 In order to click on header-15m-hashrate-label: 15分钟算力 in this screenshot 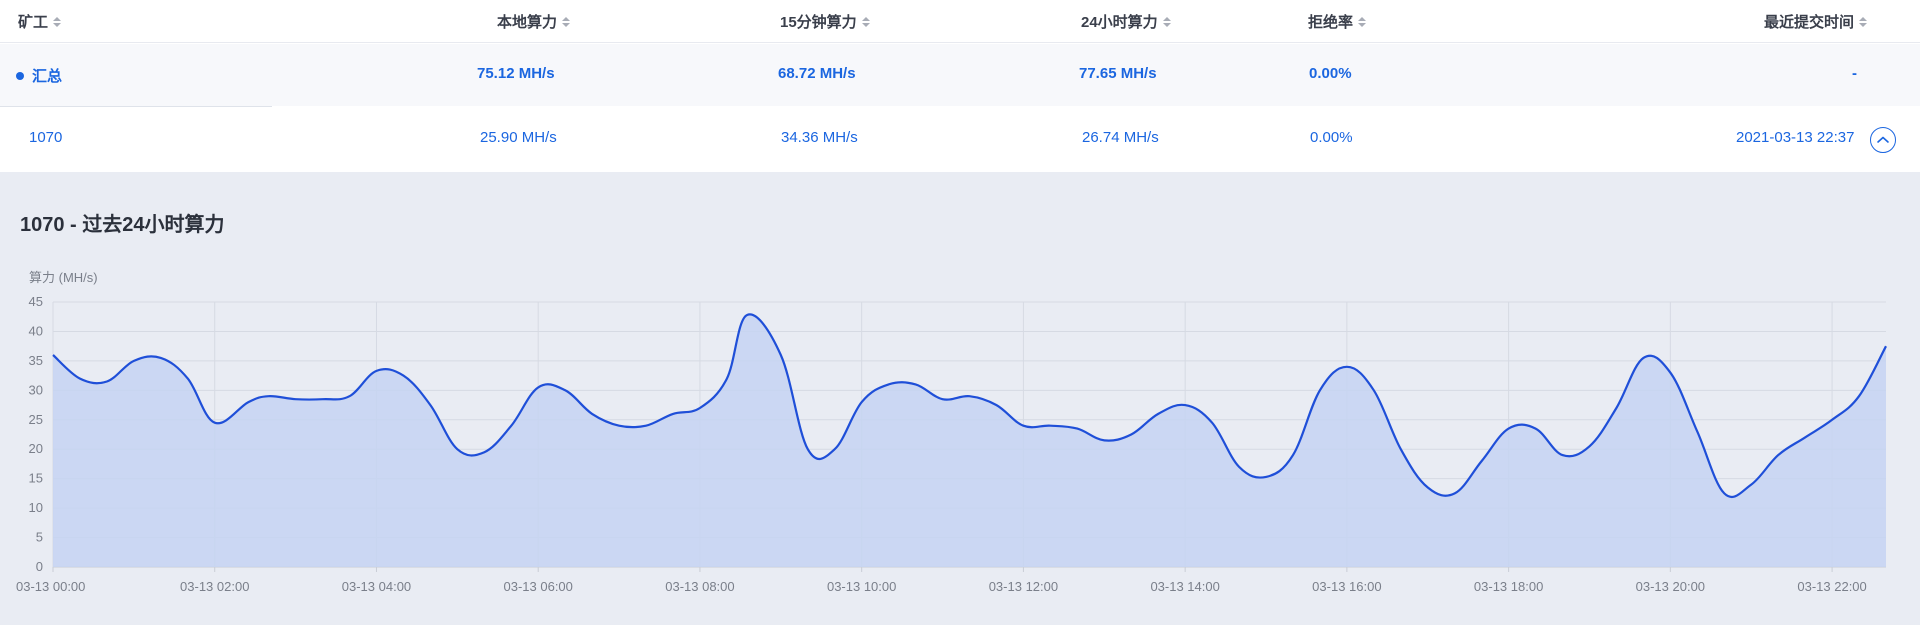, I will do `click(818, 22)`.